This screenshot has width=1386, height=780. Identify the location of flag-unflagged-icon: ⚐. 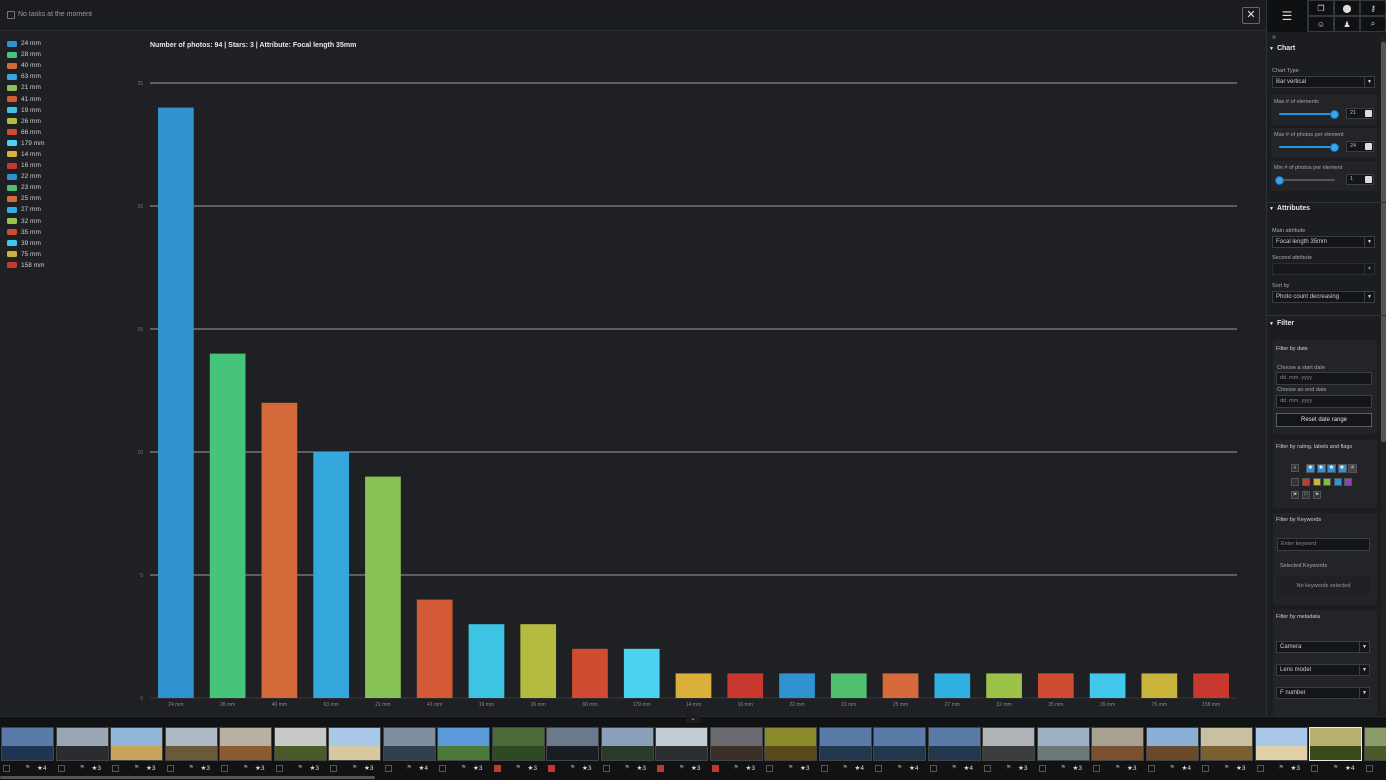
(1306, 495).